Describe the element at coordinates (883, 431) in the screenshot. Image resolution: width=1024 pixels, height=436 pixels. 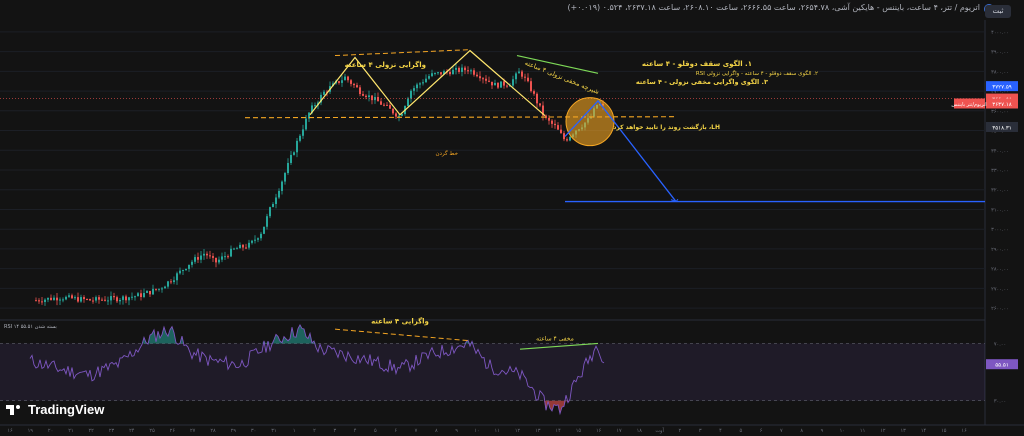
I see `time-tick-label: ۱۲` at that location.